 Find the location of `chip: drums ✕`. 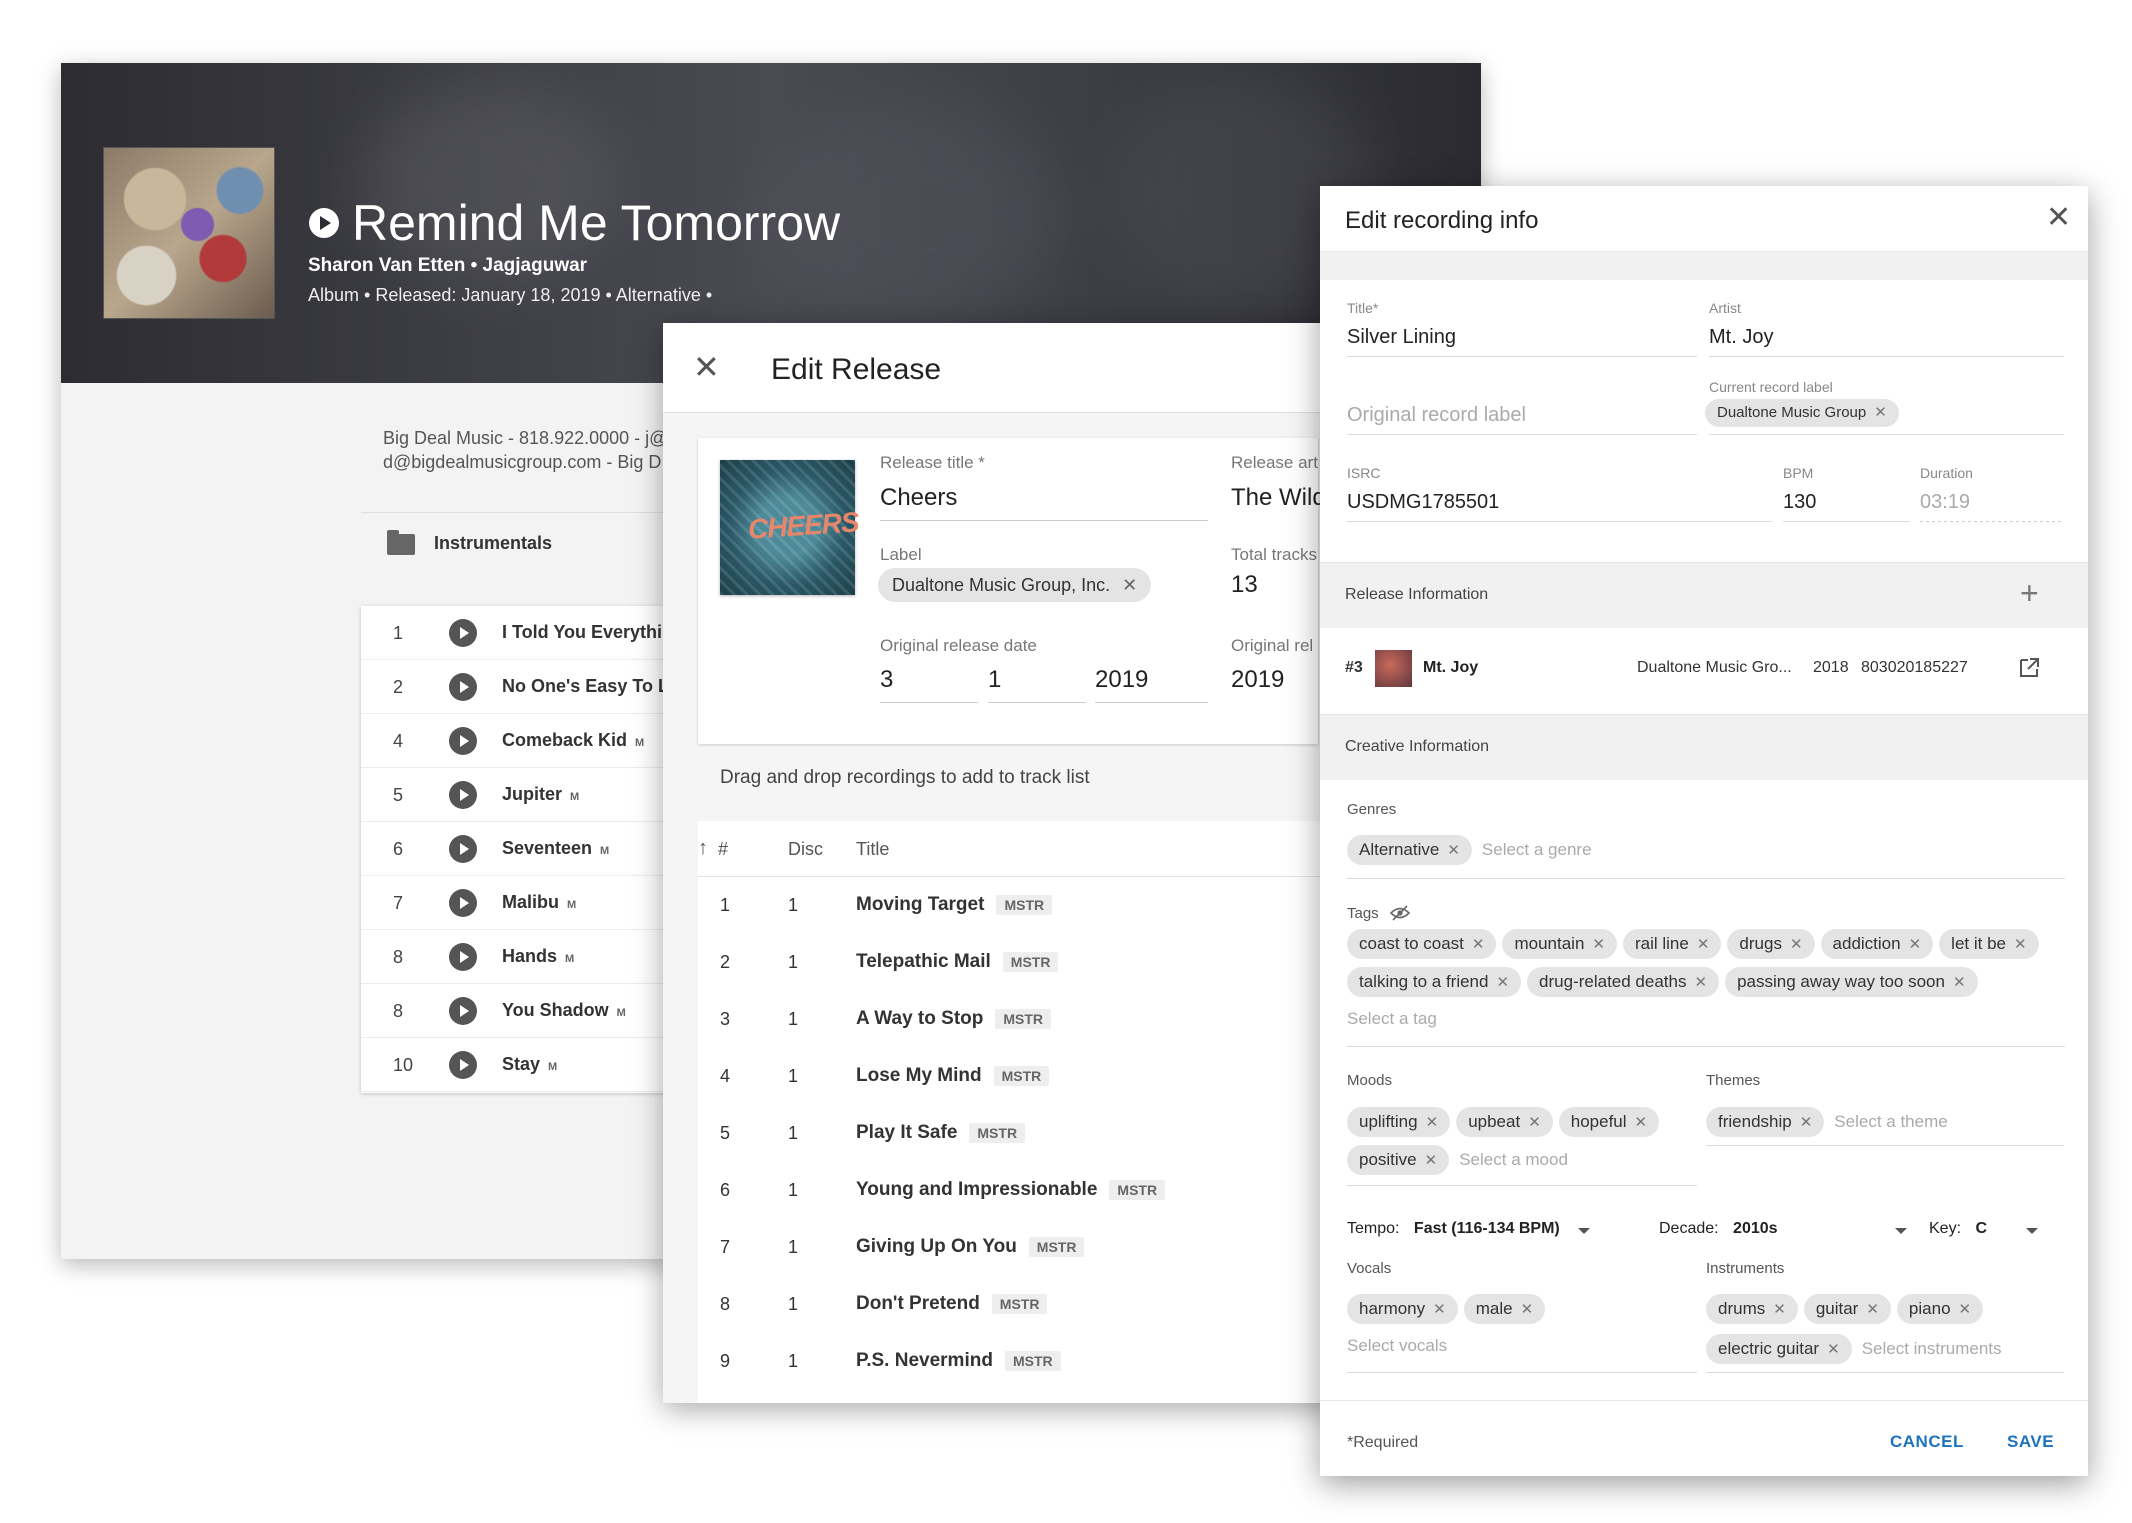

chip: drums ✕ is located at coordinates (1752, 1309).